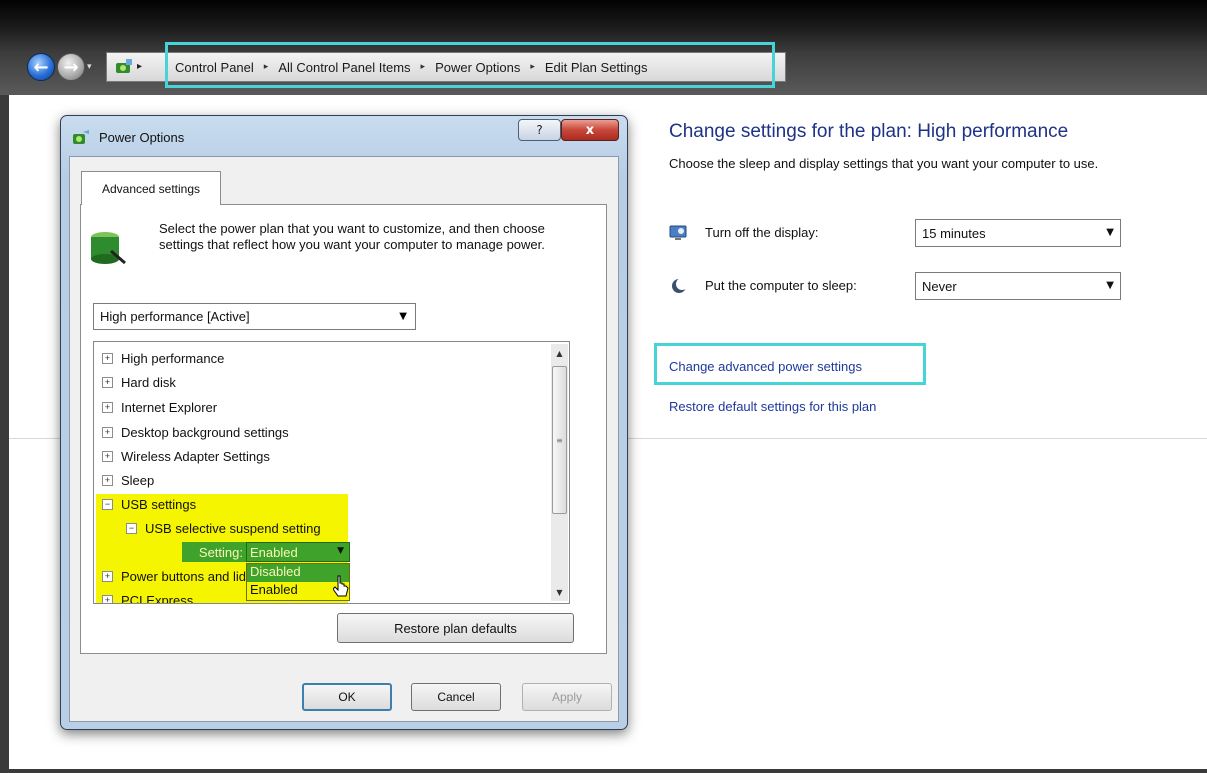 The width and height of the screenshot is (1207, 773). I want to click on arrow-right-icon: →, so click(71, 67).